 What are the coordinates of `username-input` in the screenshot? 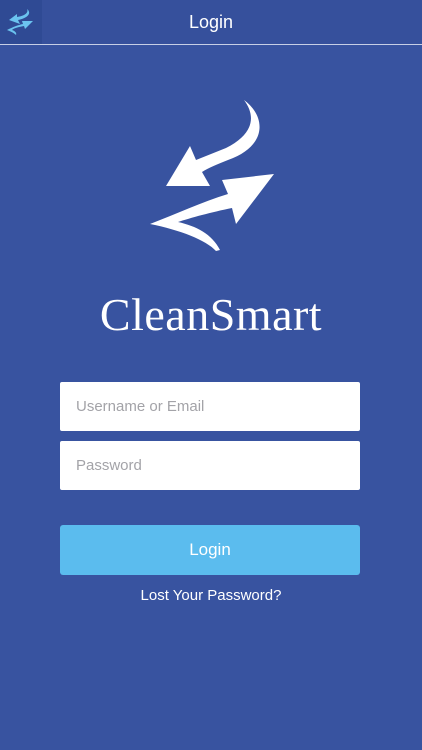 It's located at (210, 406).